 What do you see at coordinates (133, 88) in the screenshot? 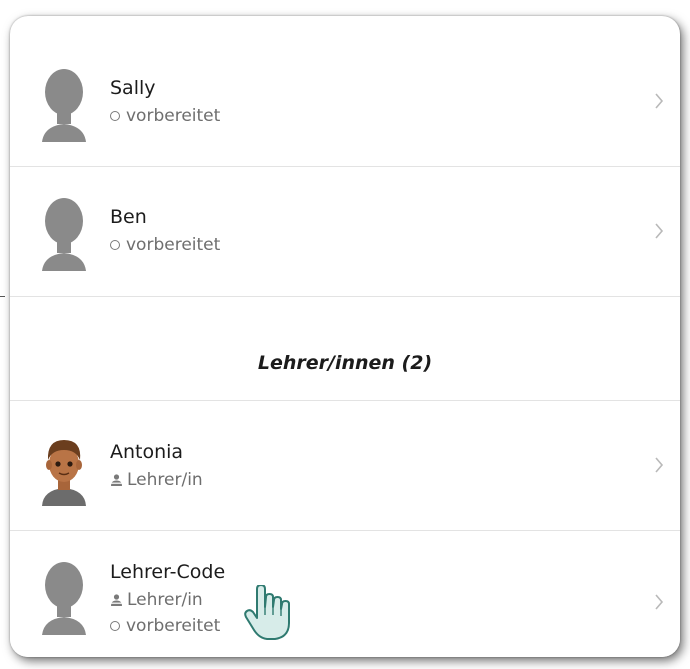
I see `participant-name: Sally` at bounding box center [133, 88].